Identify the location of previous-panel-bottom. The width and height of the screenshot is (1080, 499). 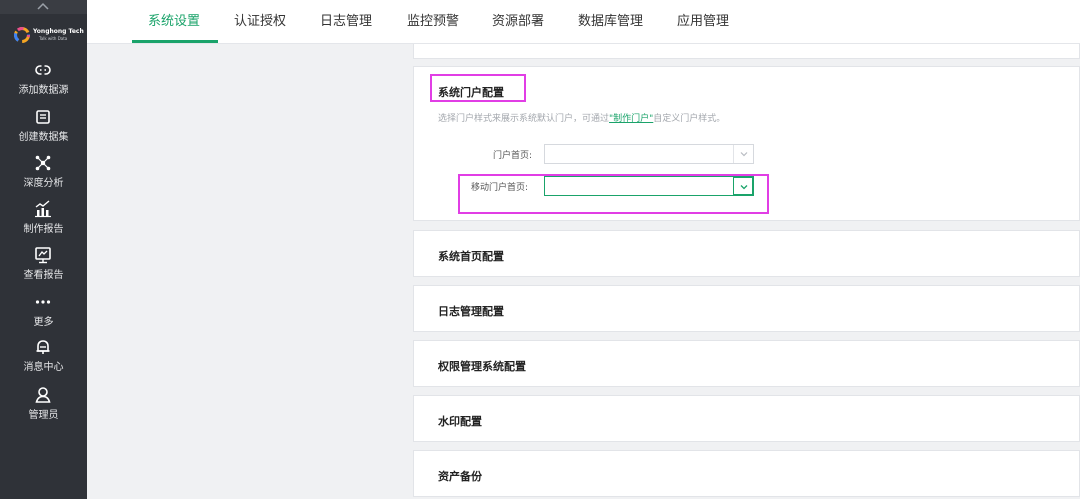
(746, 51).